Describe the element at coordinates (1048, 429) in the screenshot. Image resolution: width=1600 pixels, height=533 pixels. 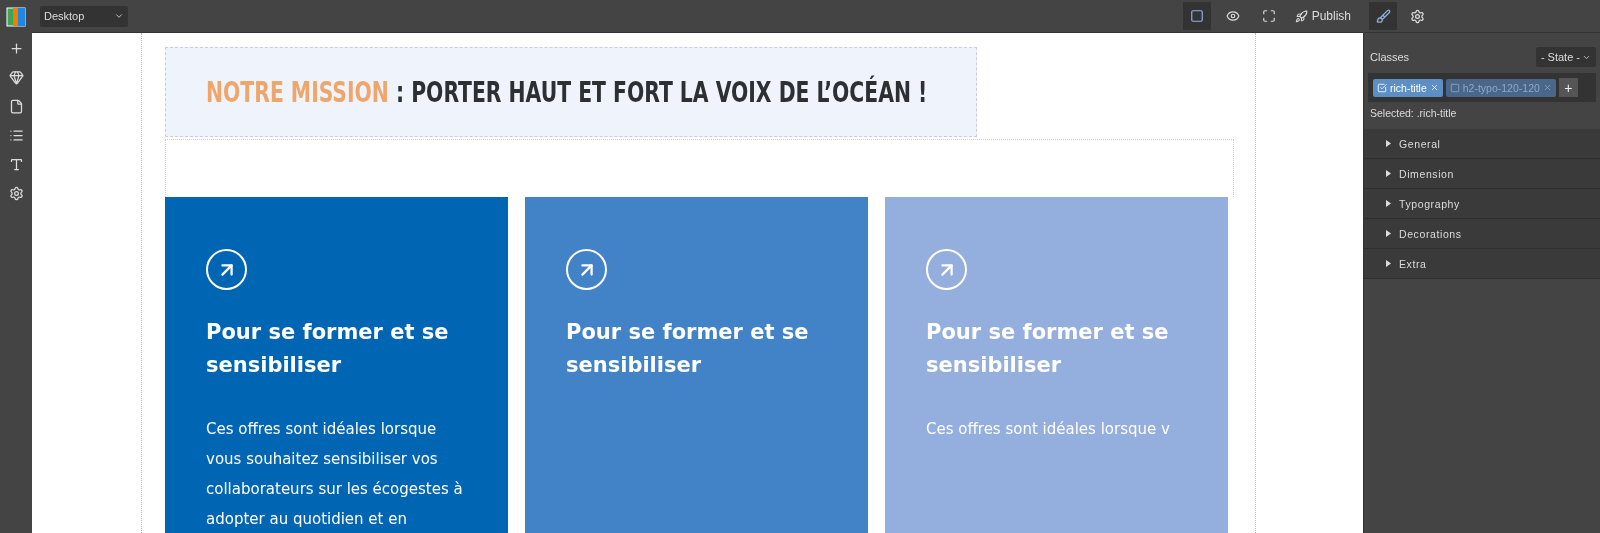
I see `card-text: Ces offres sont idéales lorsque v` at that location.